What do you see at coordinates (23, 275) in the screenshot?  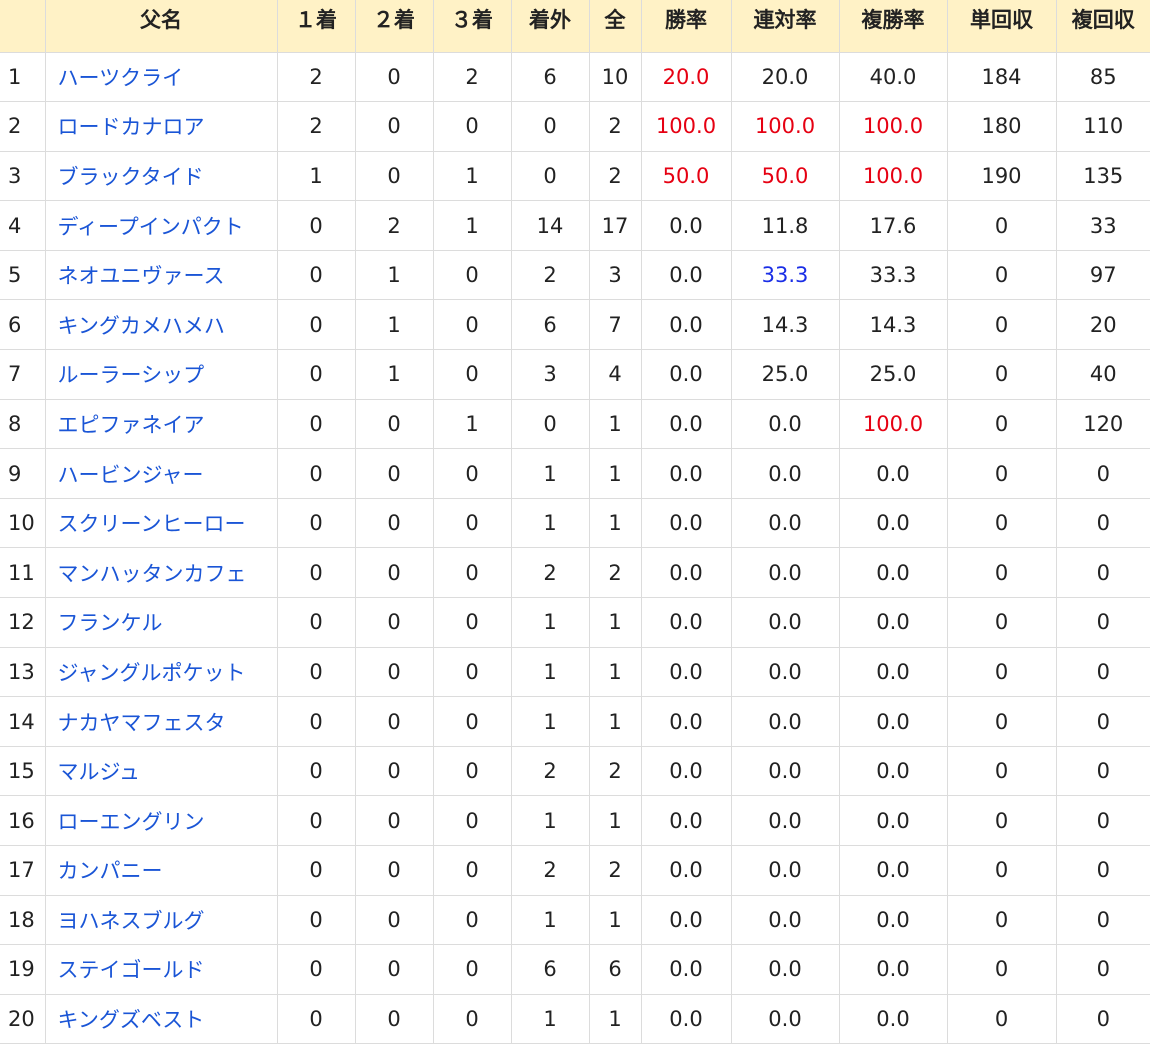 I see `rank-cell: 5` at bounding box center [23, 275].